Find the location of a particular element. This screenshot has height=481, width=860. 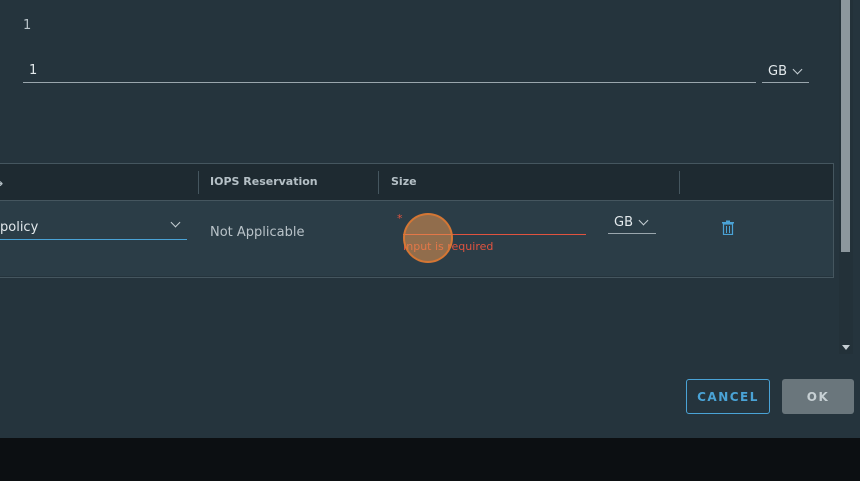

ok-button: OK is located at coordinates (818, 396).